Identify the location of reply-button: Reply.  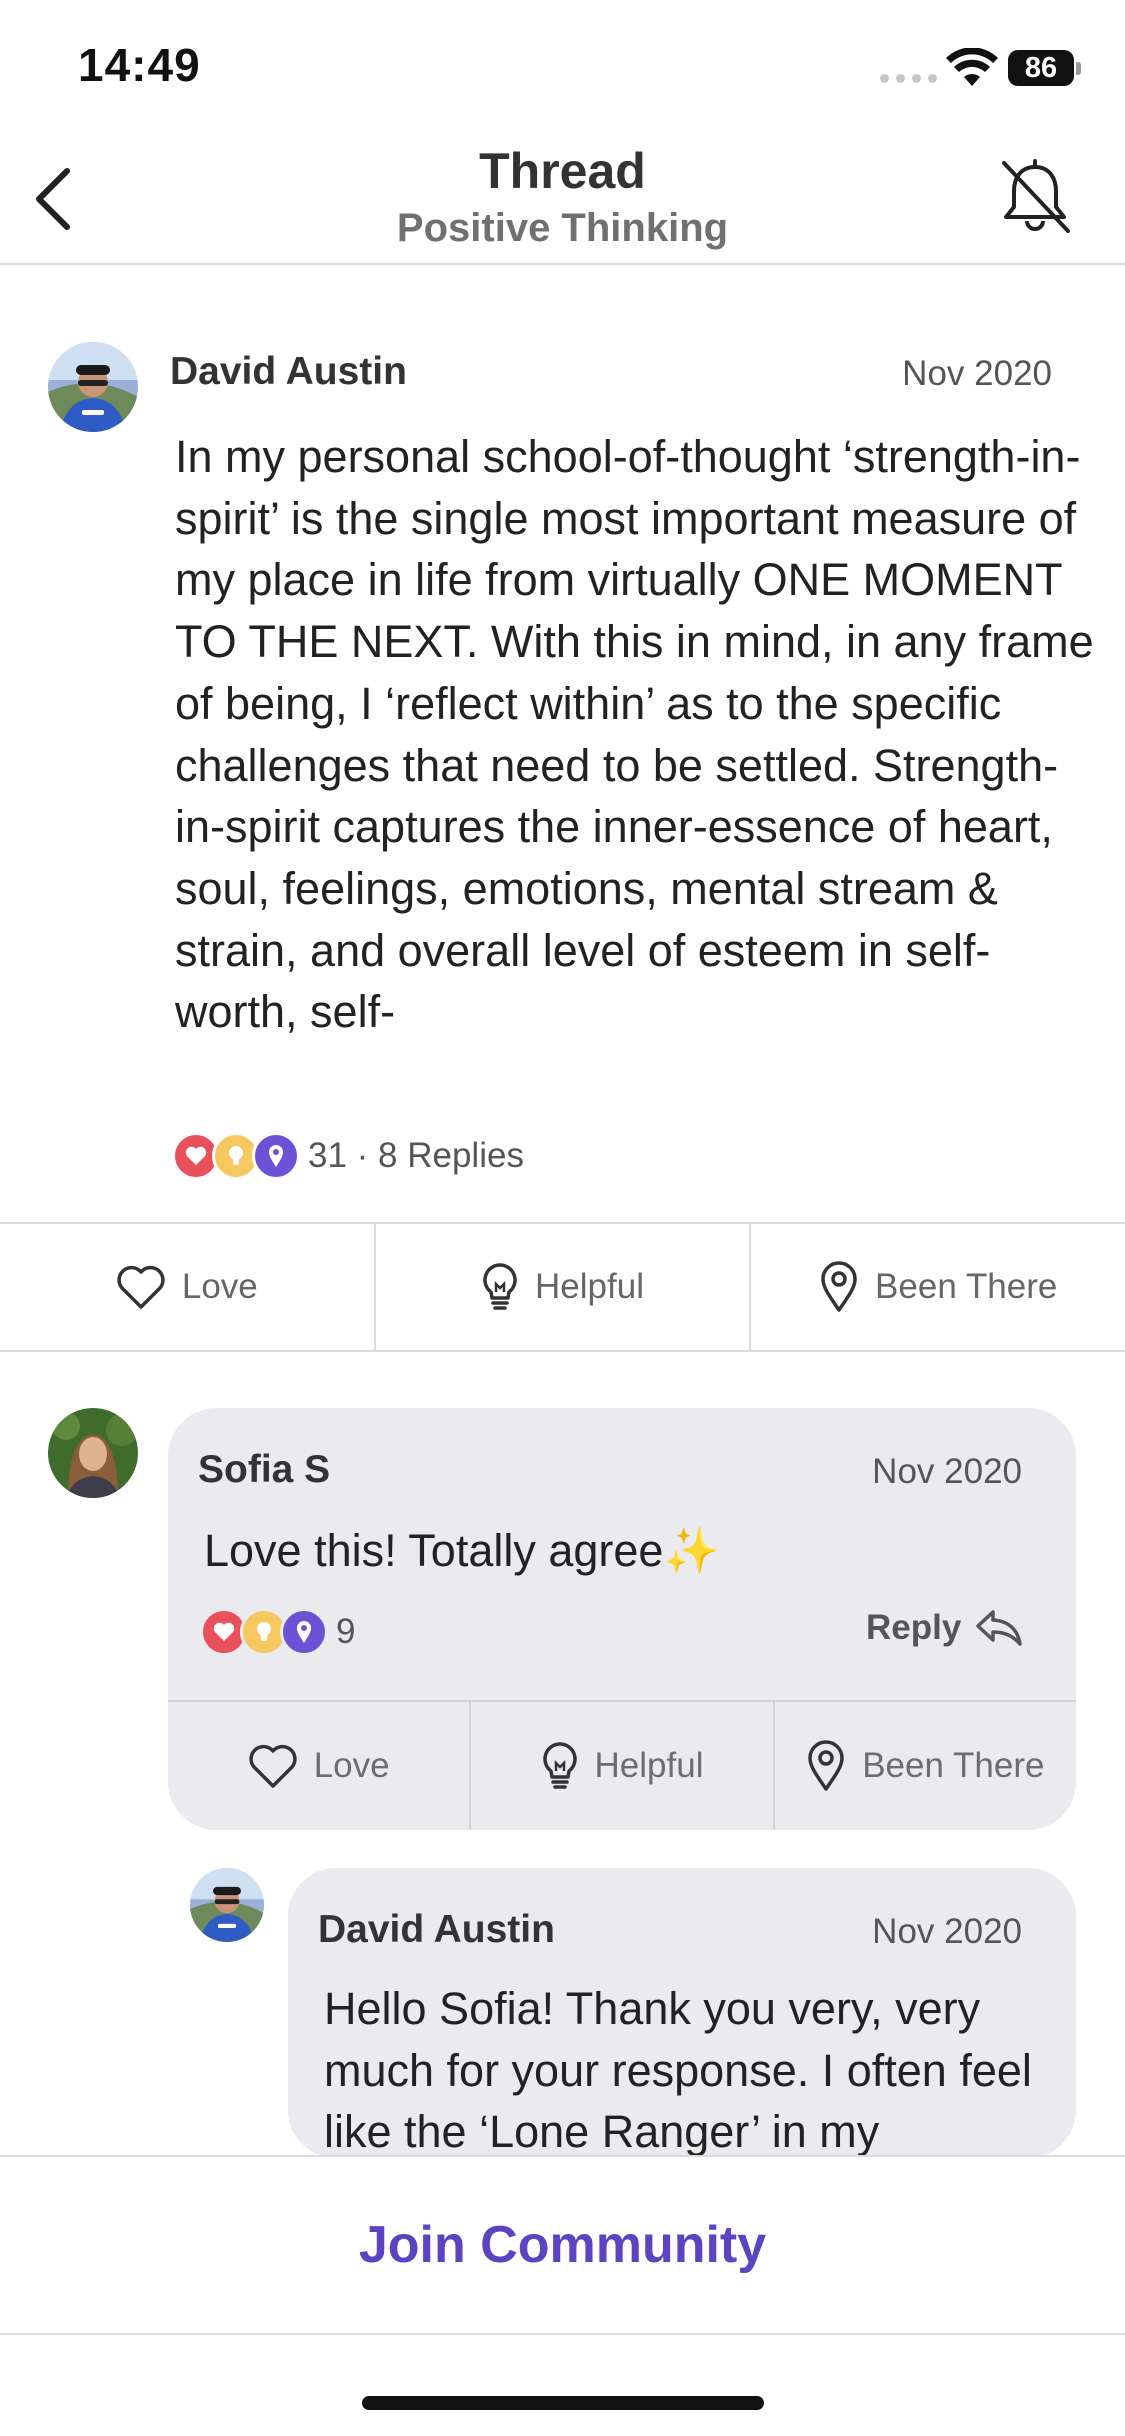
(944, 1628).